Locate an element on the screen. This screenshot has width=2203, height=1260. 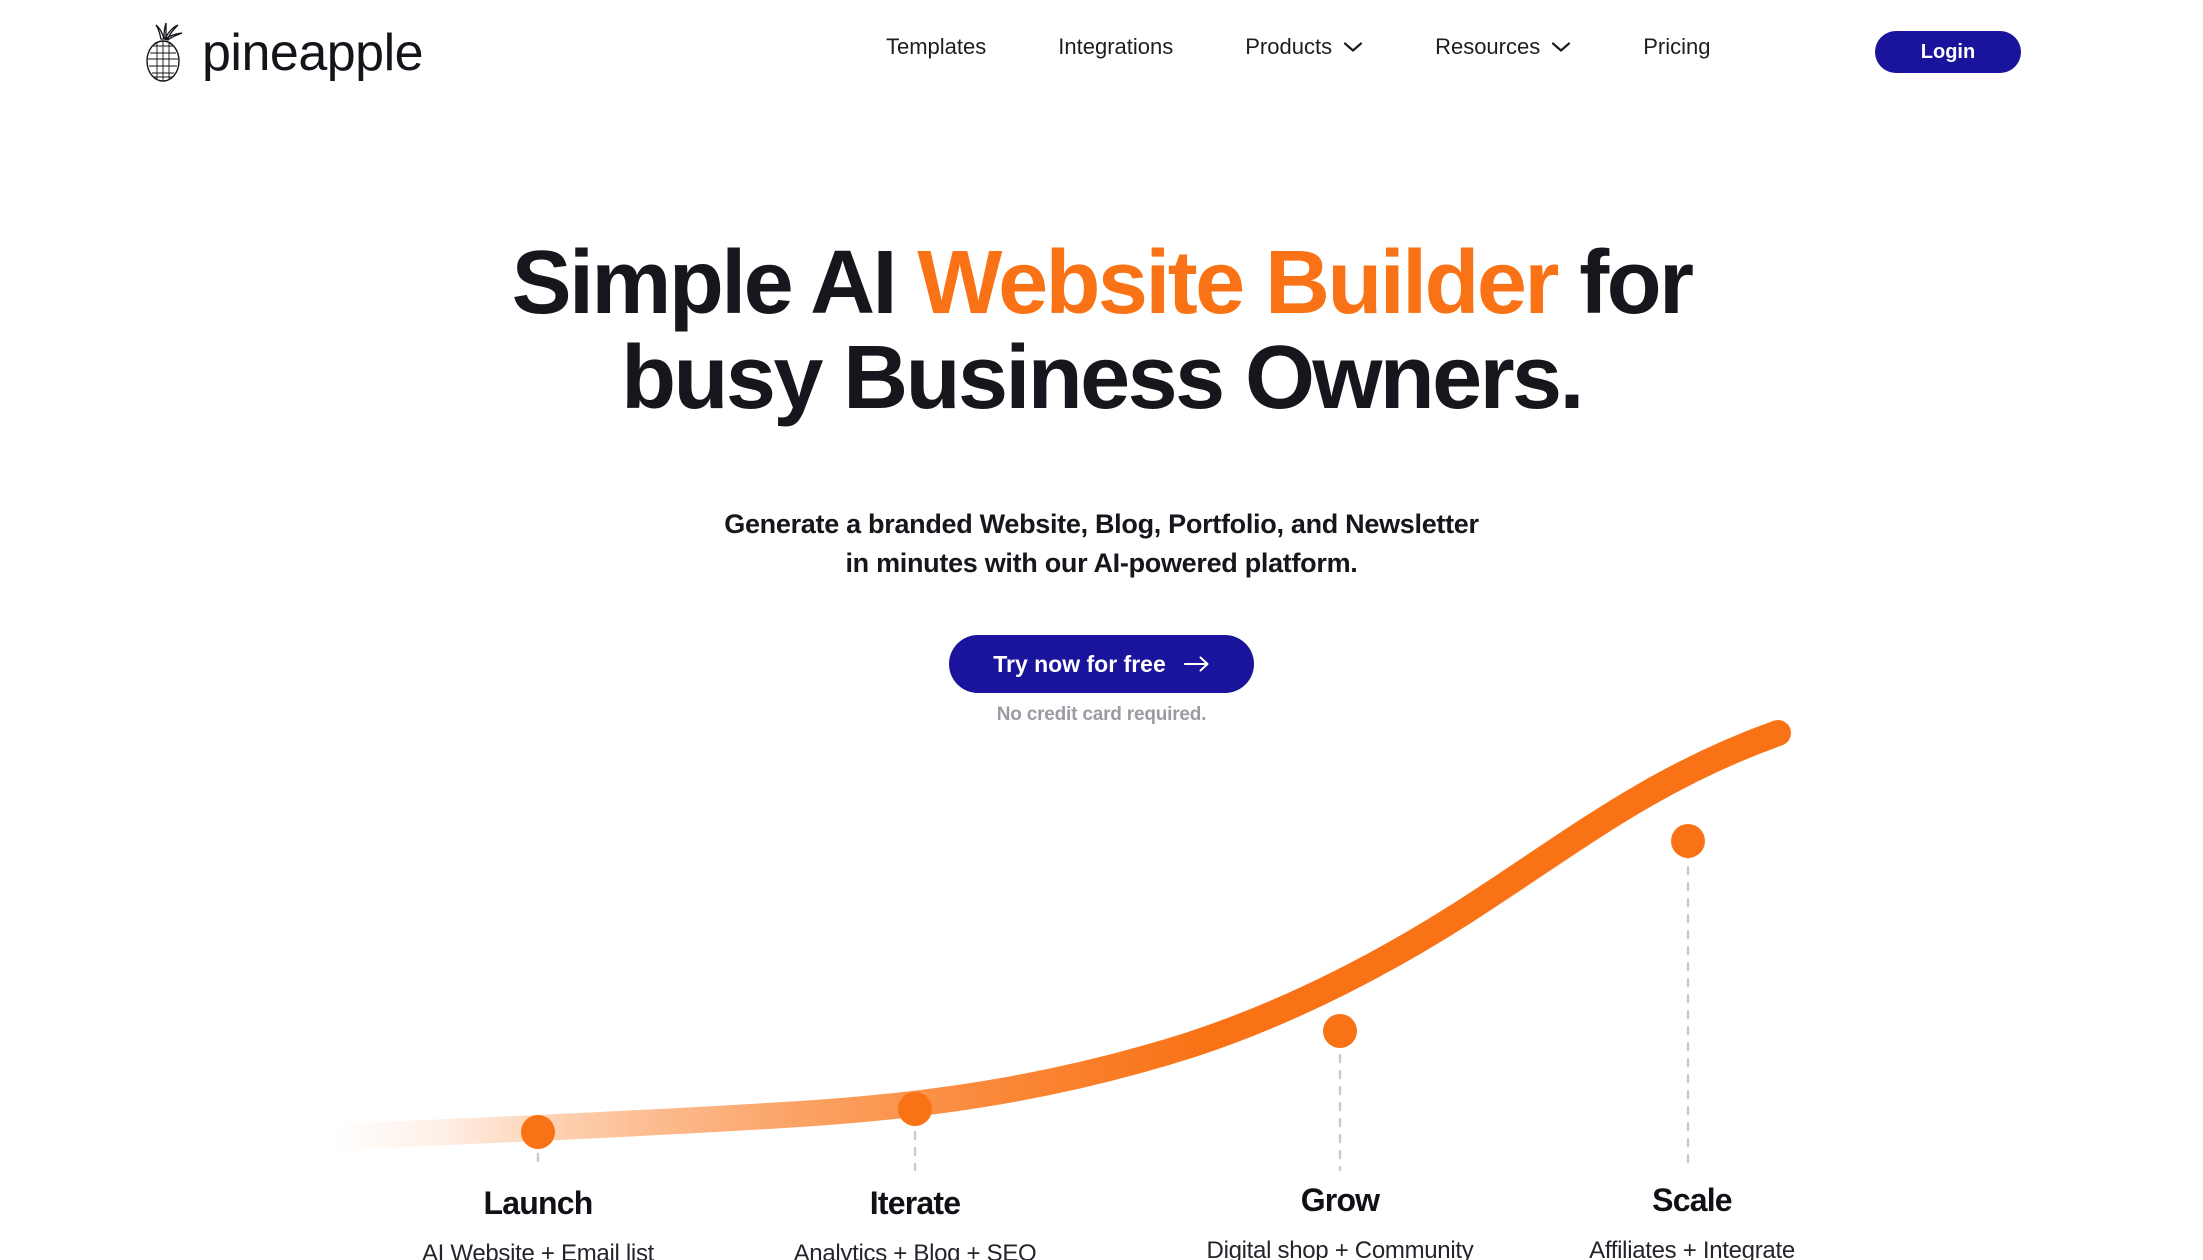
brand-wordmark: pineapple is located at coordinates (313, 53).